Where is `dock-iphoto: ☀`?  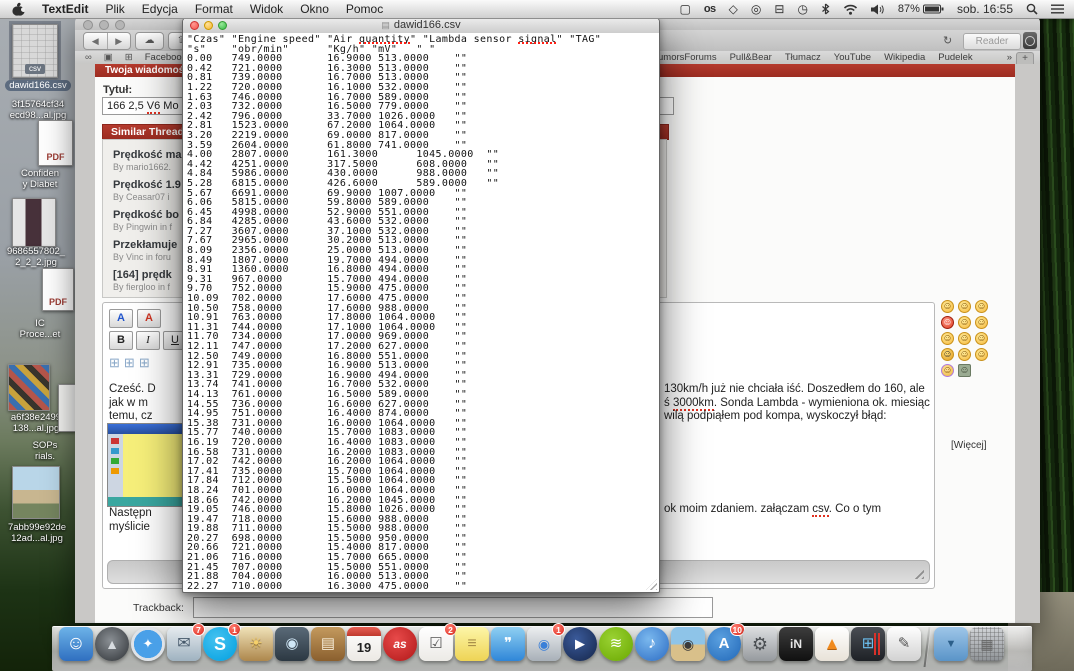 dock-iphoto: ☀ is located at coordinates (256, 644).